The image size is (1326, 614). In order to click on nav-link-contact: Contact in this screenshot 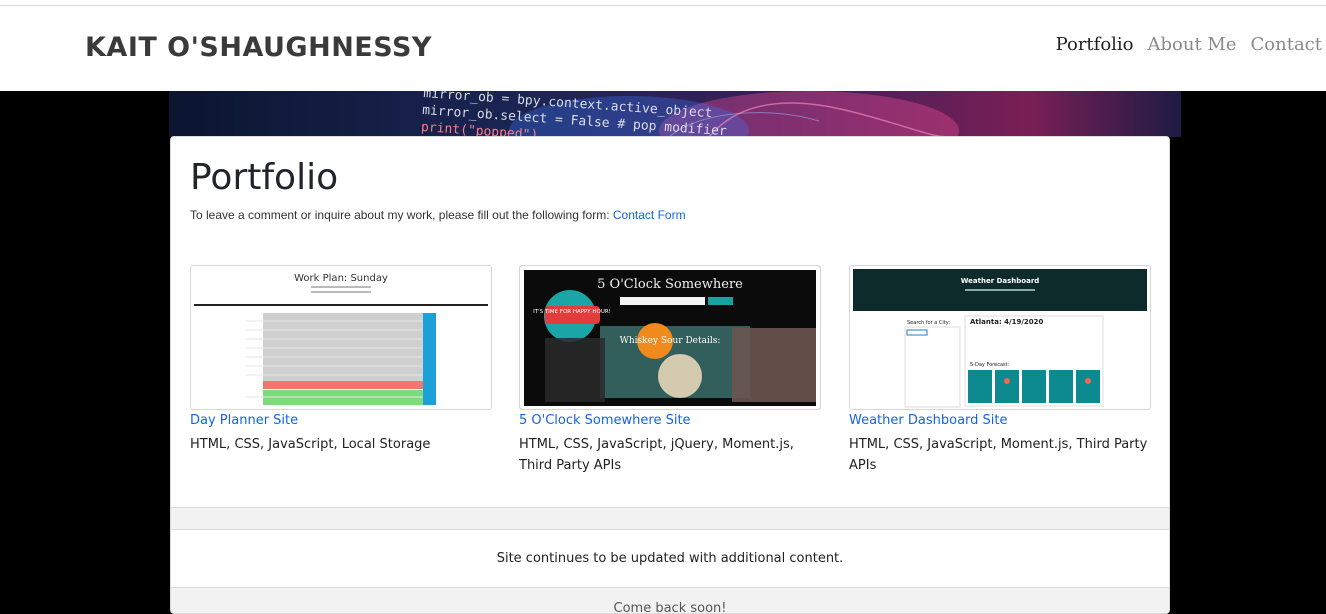, I will do `click(1286, 44)`.